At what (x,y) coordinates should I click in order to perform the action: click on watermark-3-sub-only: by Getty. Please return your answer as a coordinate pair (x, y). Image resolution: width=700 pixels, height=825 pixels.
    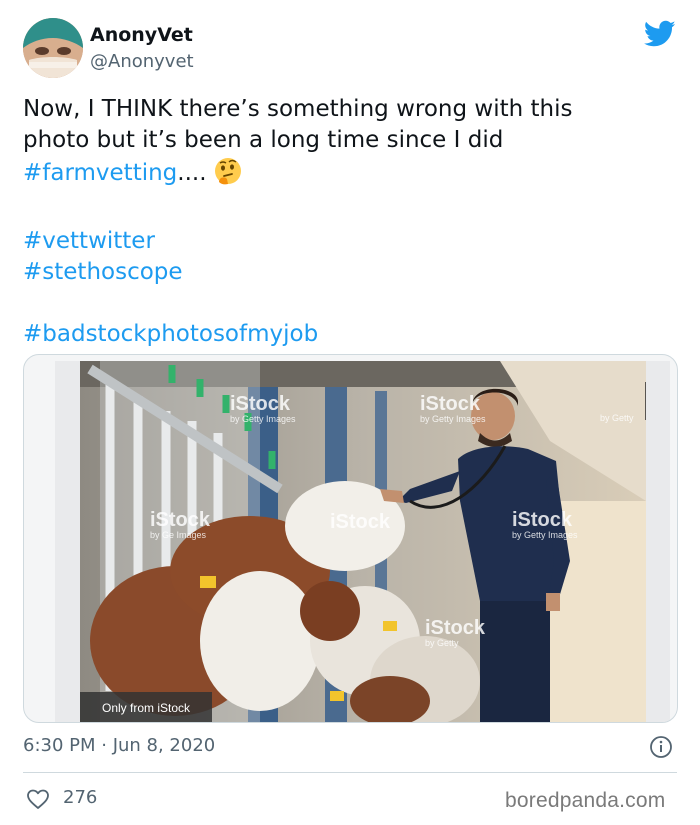
    Looking at the image, I should click on (617, 418).